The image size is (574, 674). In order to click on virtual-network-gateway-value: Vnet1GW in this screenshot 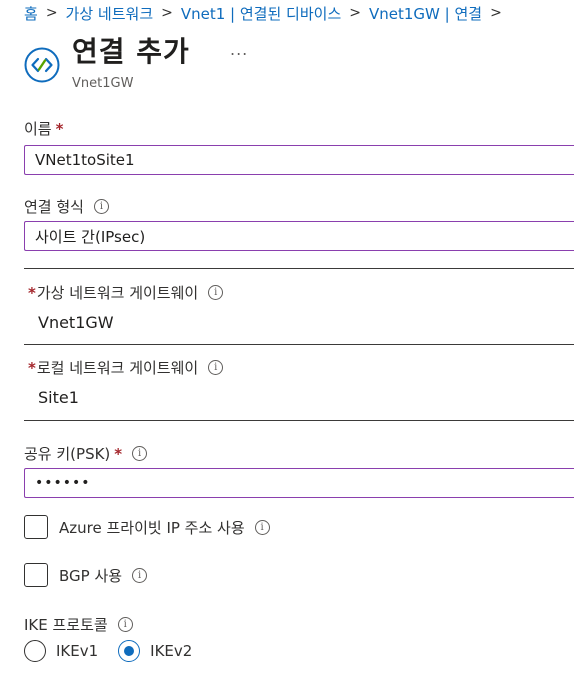, I will do `click(76, 322)`.